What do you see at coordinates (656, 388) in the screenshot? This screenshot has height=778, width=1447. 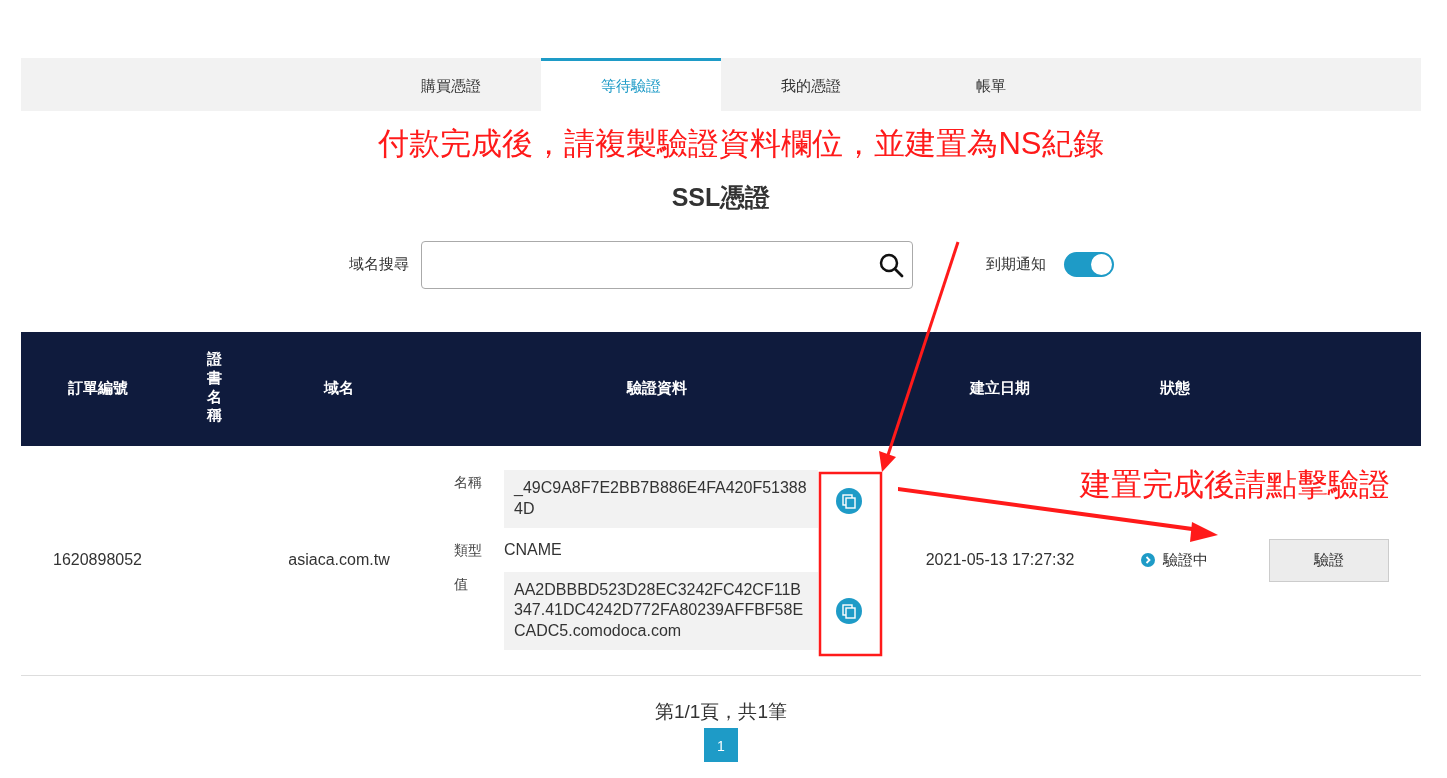 I see `column-header: 驗證資料` at bounding box center [656, 388].